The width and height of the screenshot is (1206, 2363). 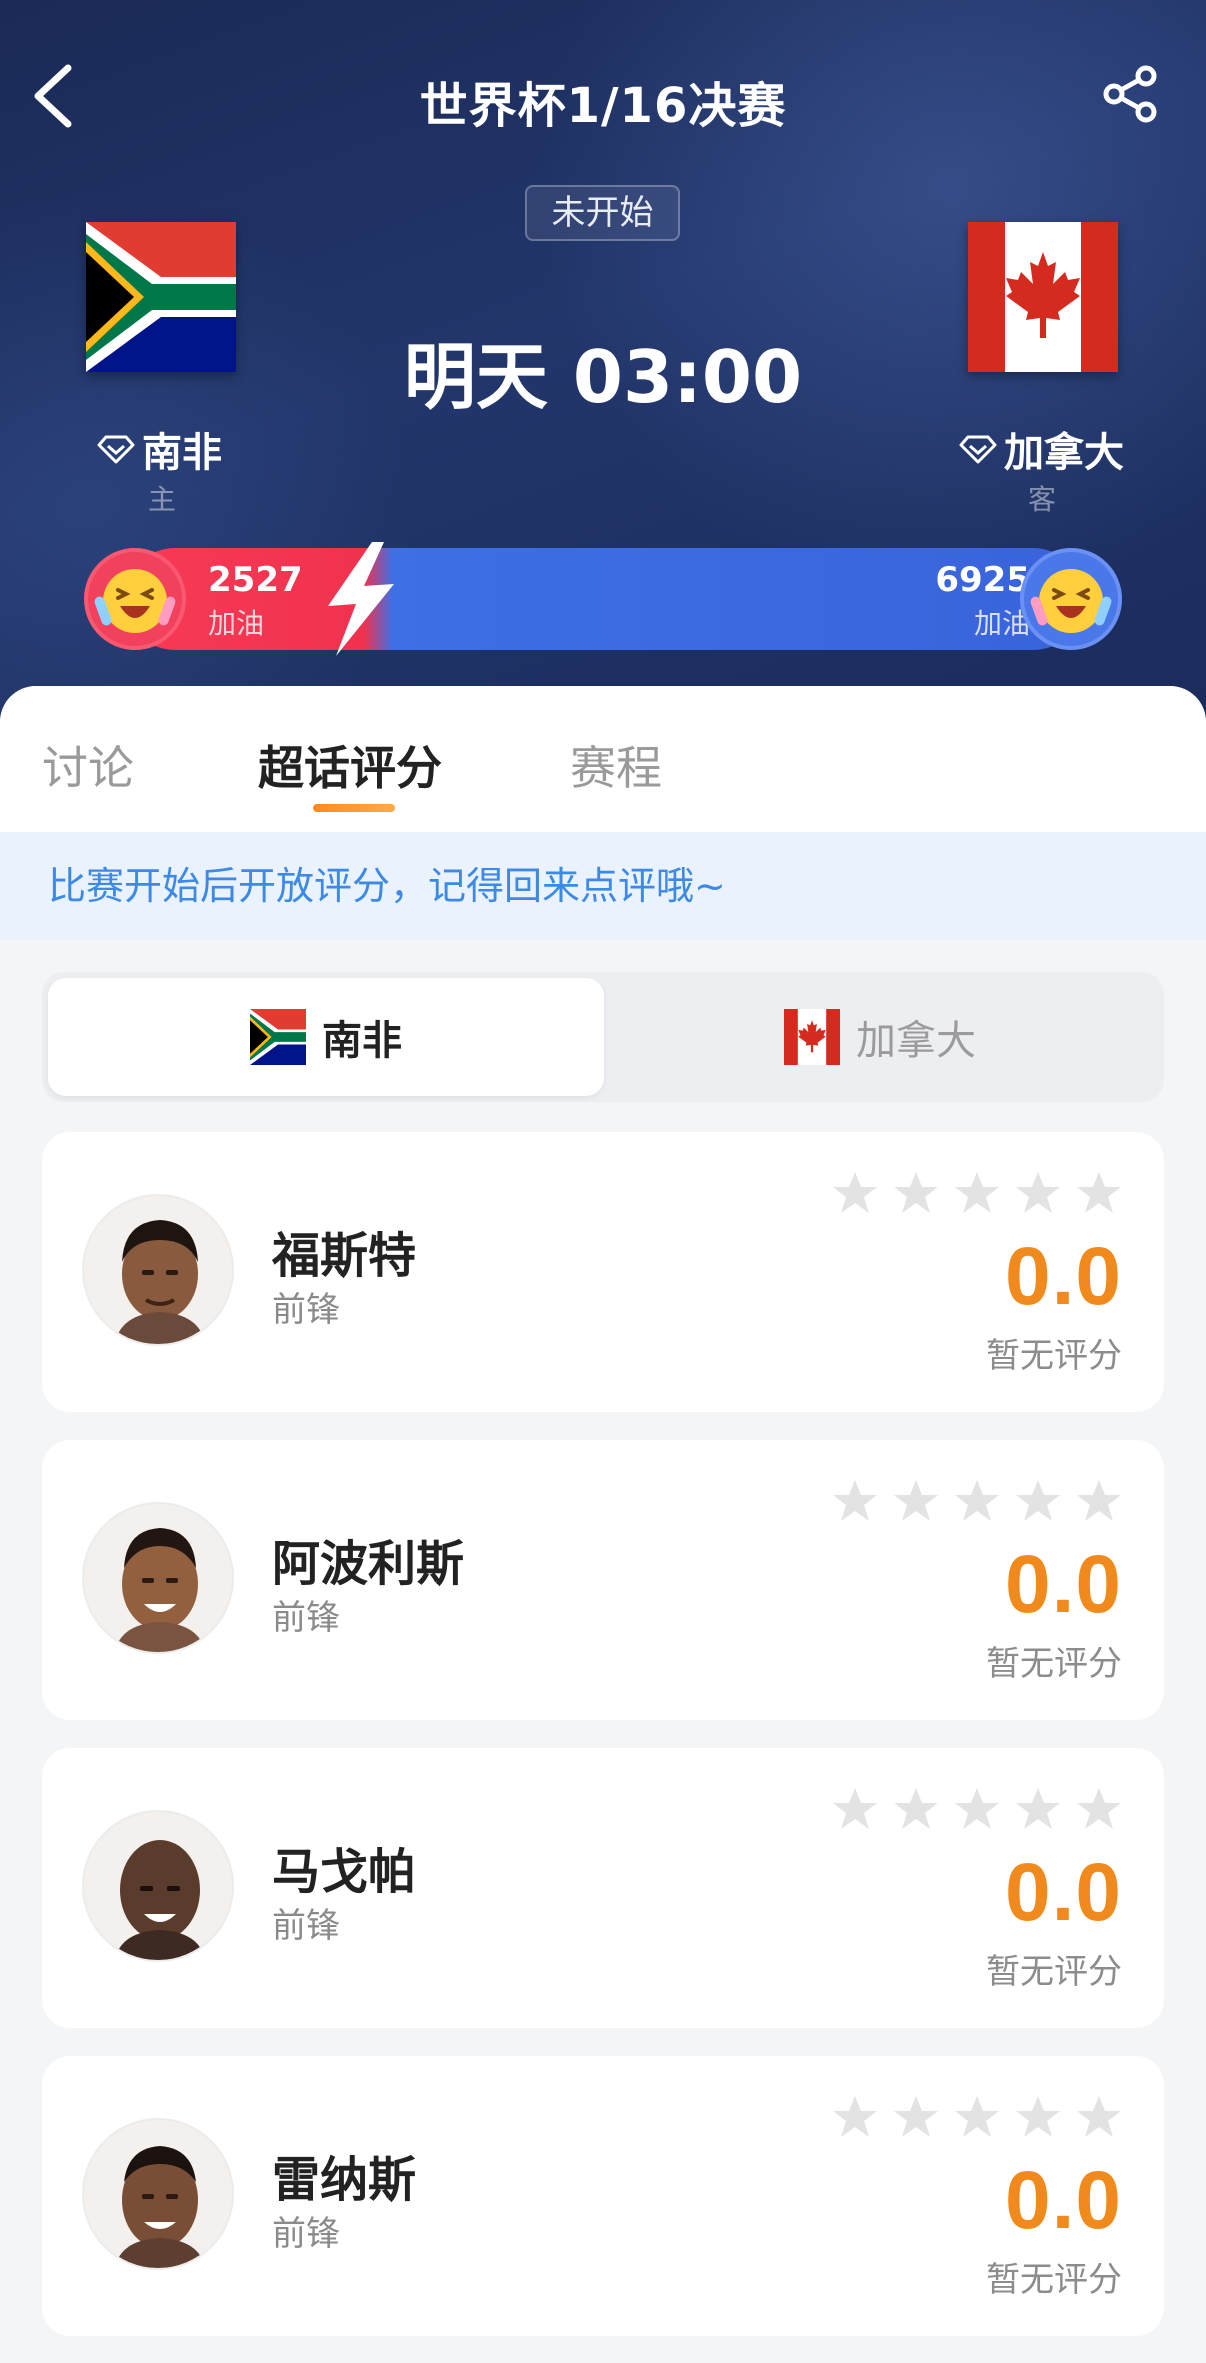 What do you see at coordinates (354, 808) in the screenshot?
I see `active-tab-indicator` at bounding box center [354, 808].